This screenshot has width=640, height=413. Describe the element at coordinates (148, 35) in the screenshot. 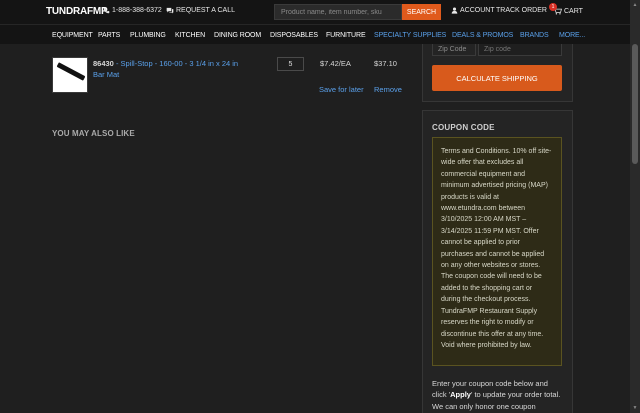

I see `nav-item-plumbing: PLUMBING` at that location.